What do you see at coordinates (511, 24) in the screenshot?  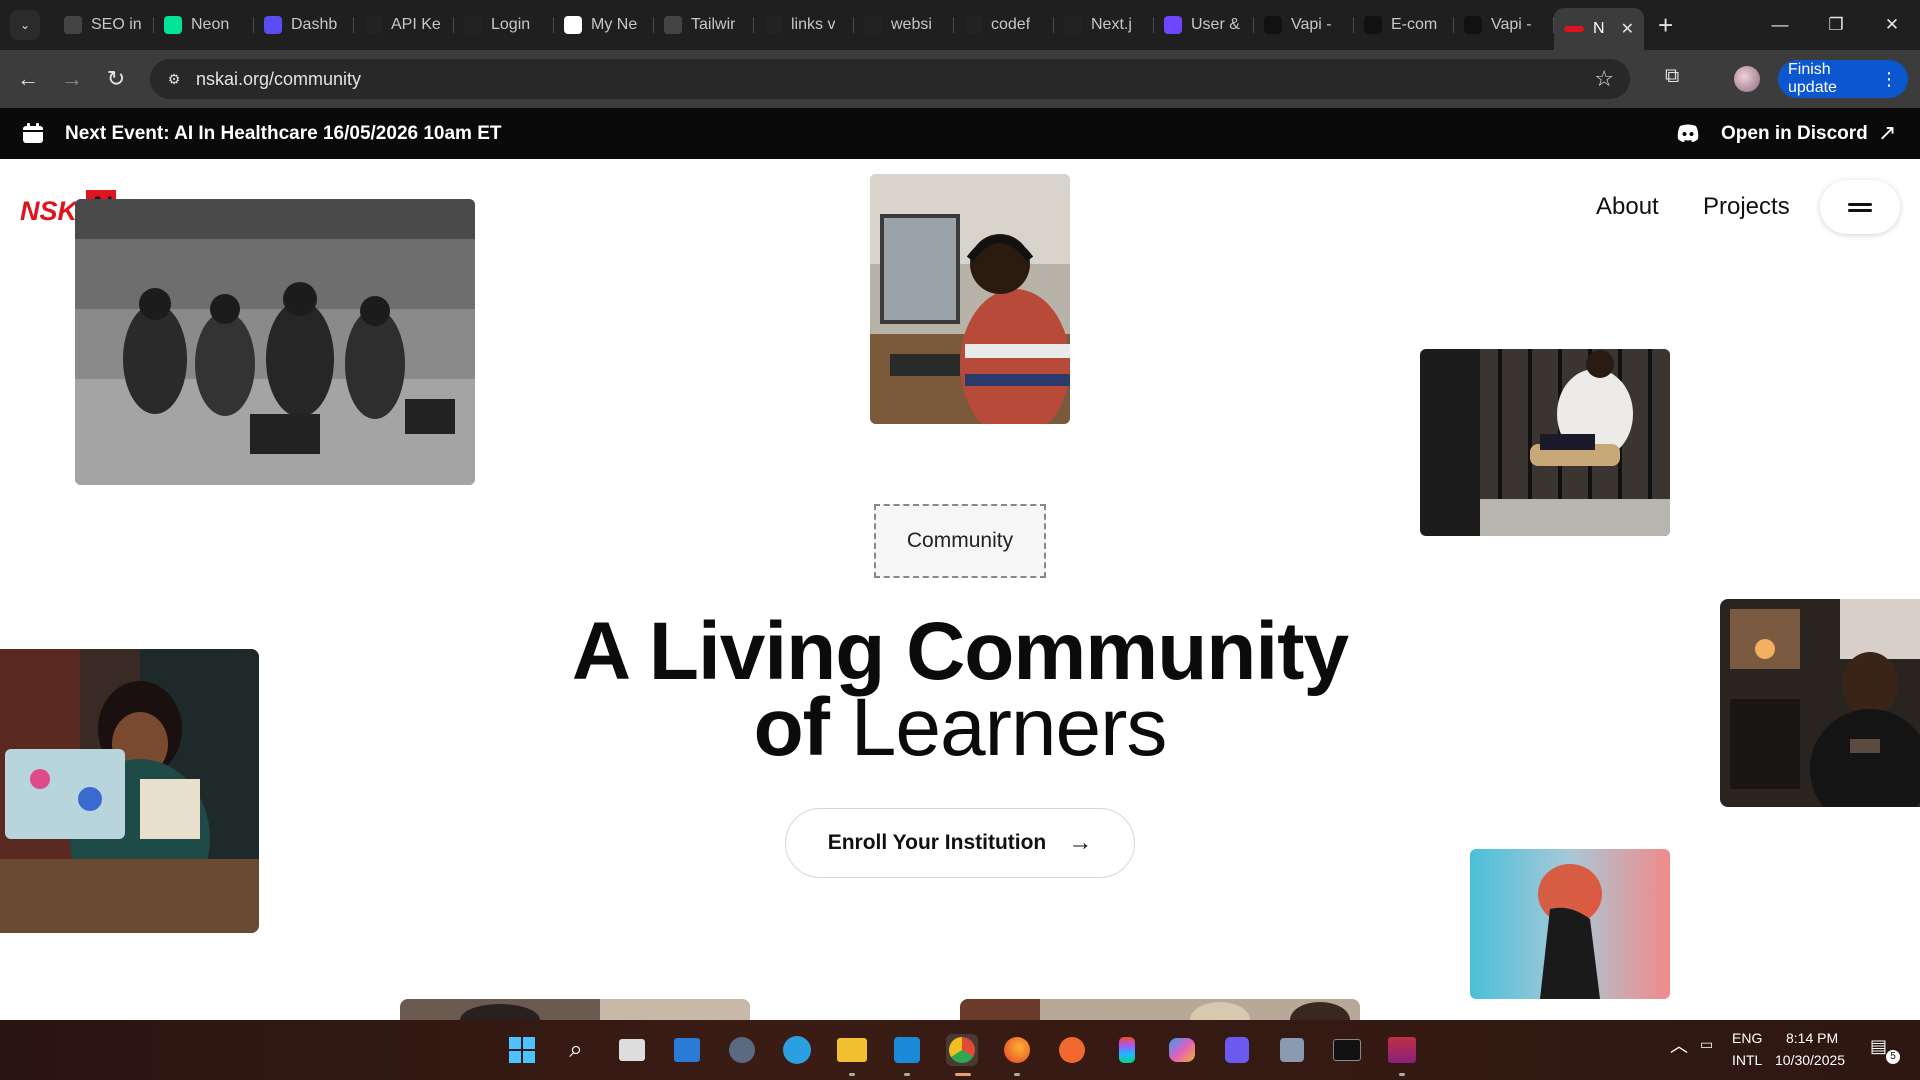 I see `browser-tab-label: Login` at bounding box center [511, 24].